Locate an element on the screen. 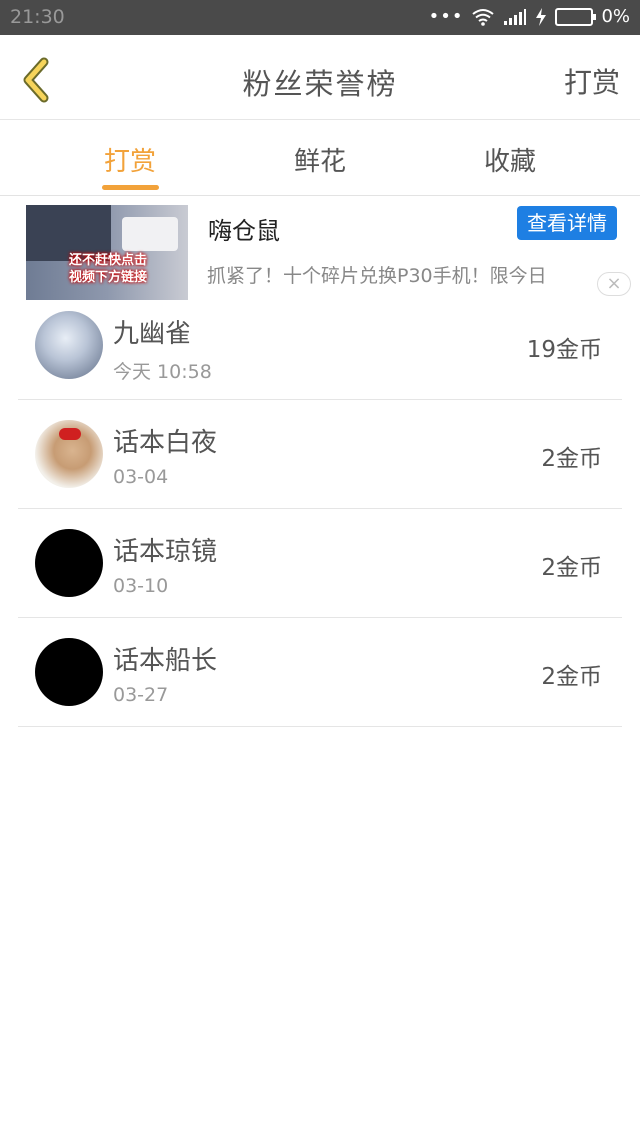  battery-percent: 0% is located at coordinates (615, 16).